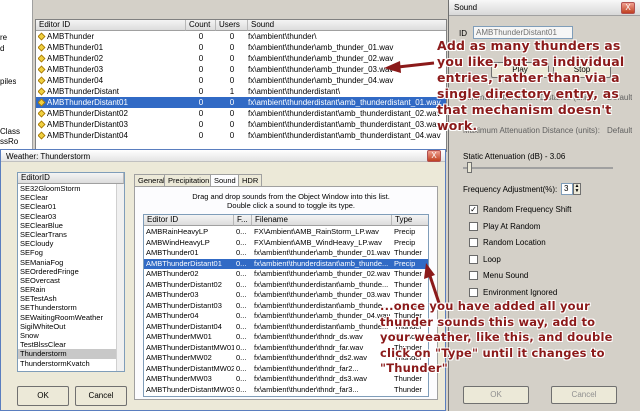  Describe the element at coordinates (524, 109) in the screenshot. I see `annotation-line: that mechanism doesn't` at that location.